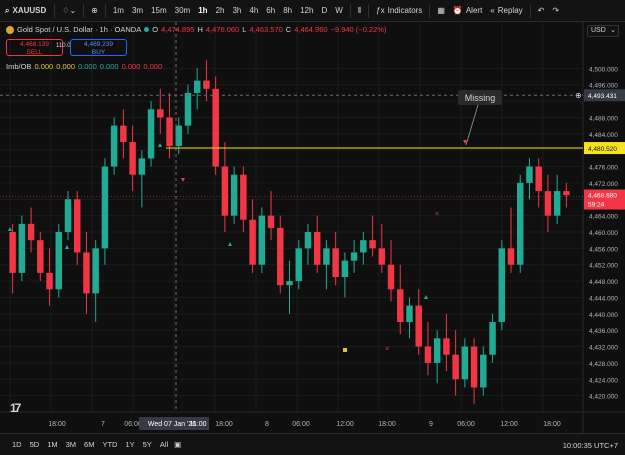  What do you see at coordinates (603, 31) in the screenshot?
I see `currency-selector: USD ⌄` at bounding box center [603, 31].